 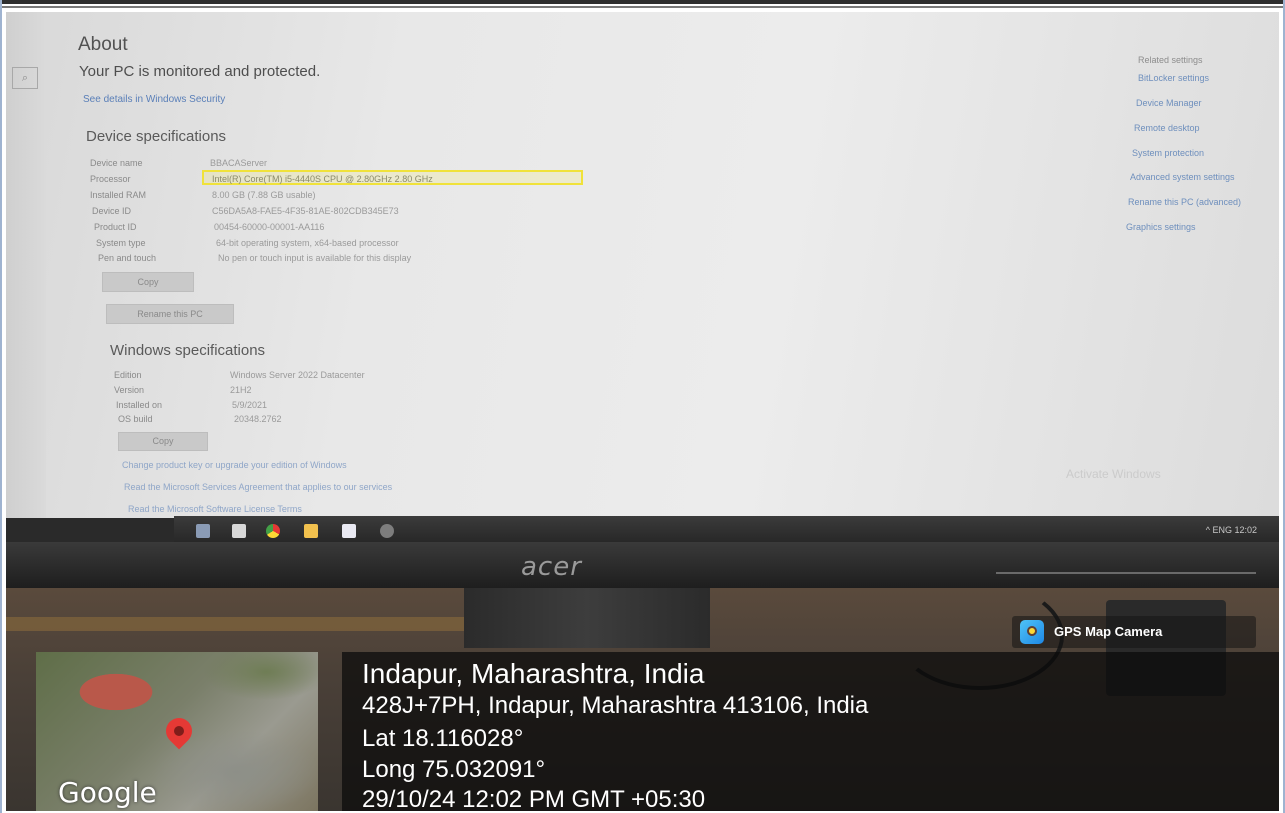 What do you see at coordinates (188, 350) in the screenshot?
I see `windows-specs-heading: Windows specifications` at bounding box center [188, 350].